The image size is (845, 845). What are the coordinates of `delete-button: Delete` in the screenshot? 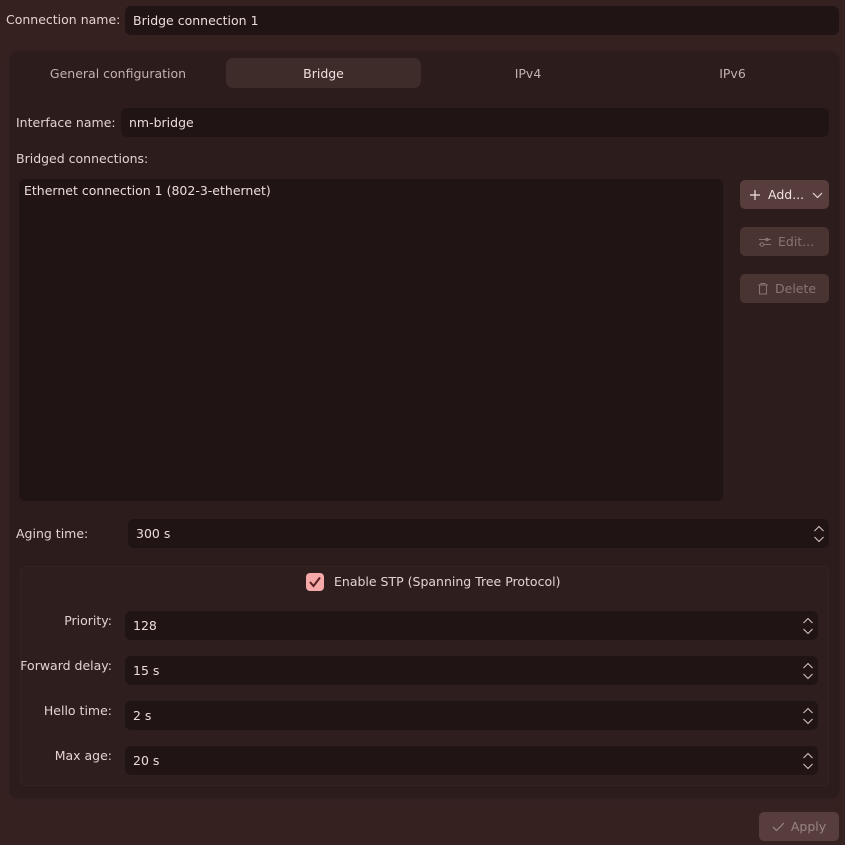 It's located at (784, 288).